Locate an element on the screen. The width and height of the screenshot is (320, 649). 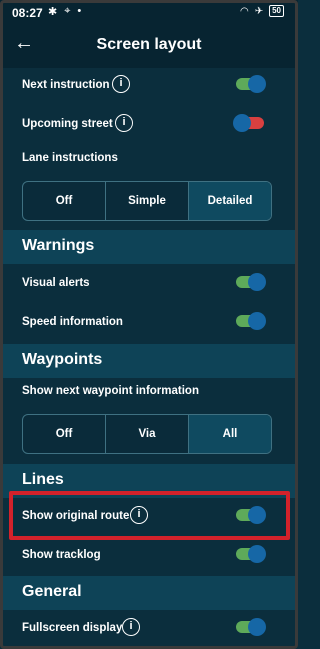
lane-option-off: Off is located at coordinates (64, 201).